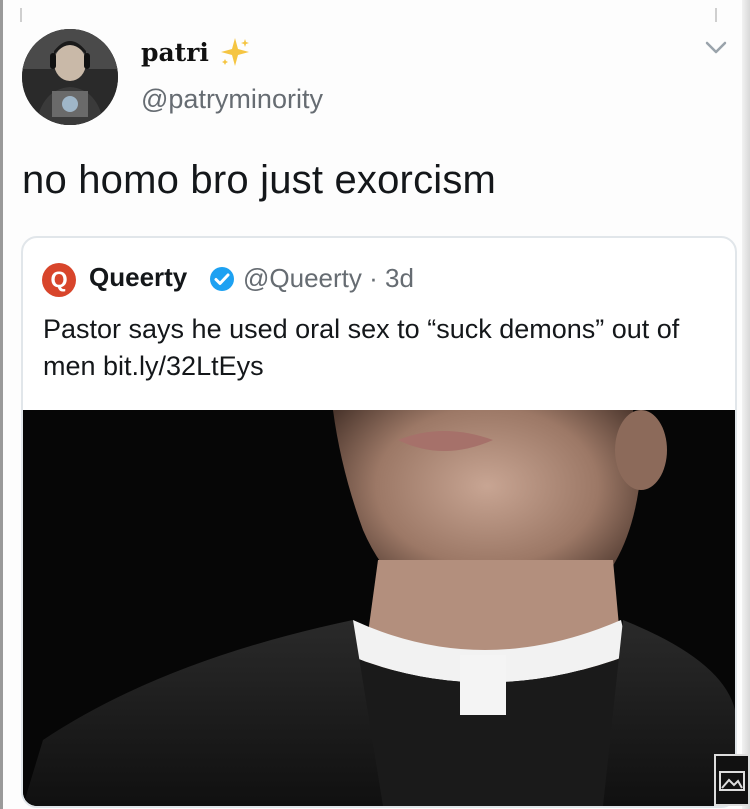  I want to click on queerty-logo: Q, so click(59, 280).